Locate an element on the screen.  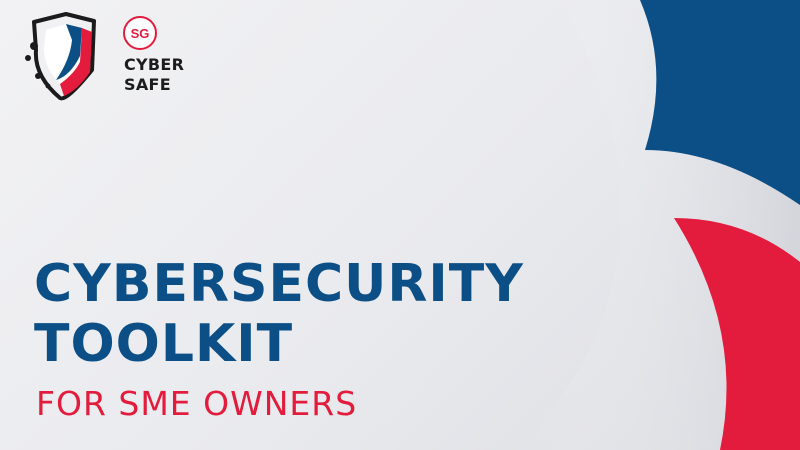
cyber-safe-logo: SG CYBER SAFE is located at coordinates (112, 56).